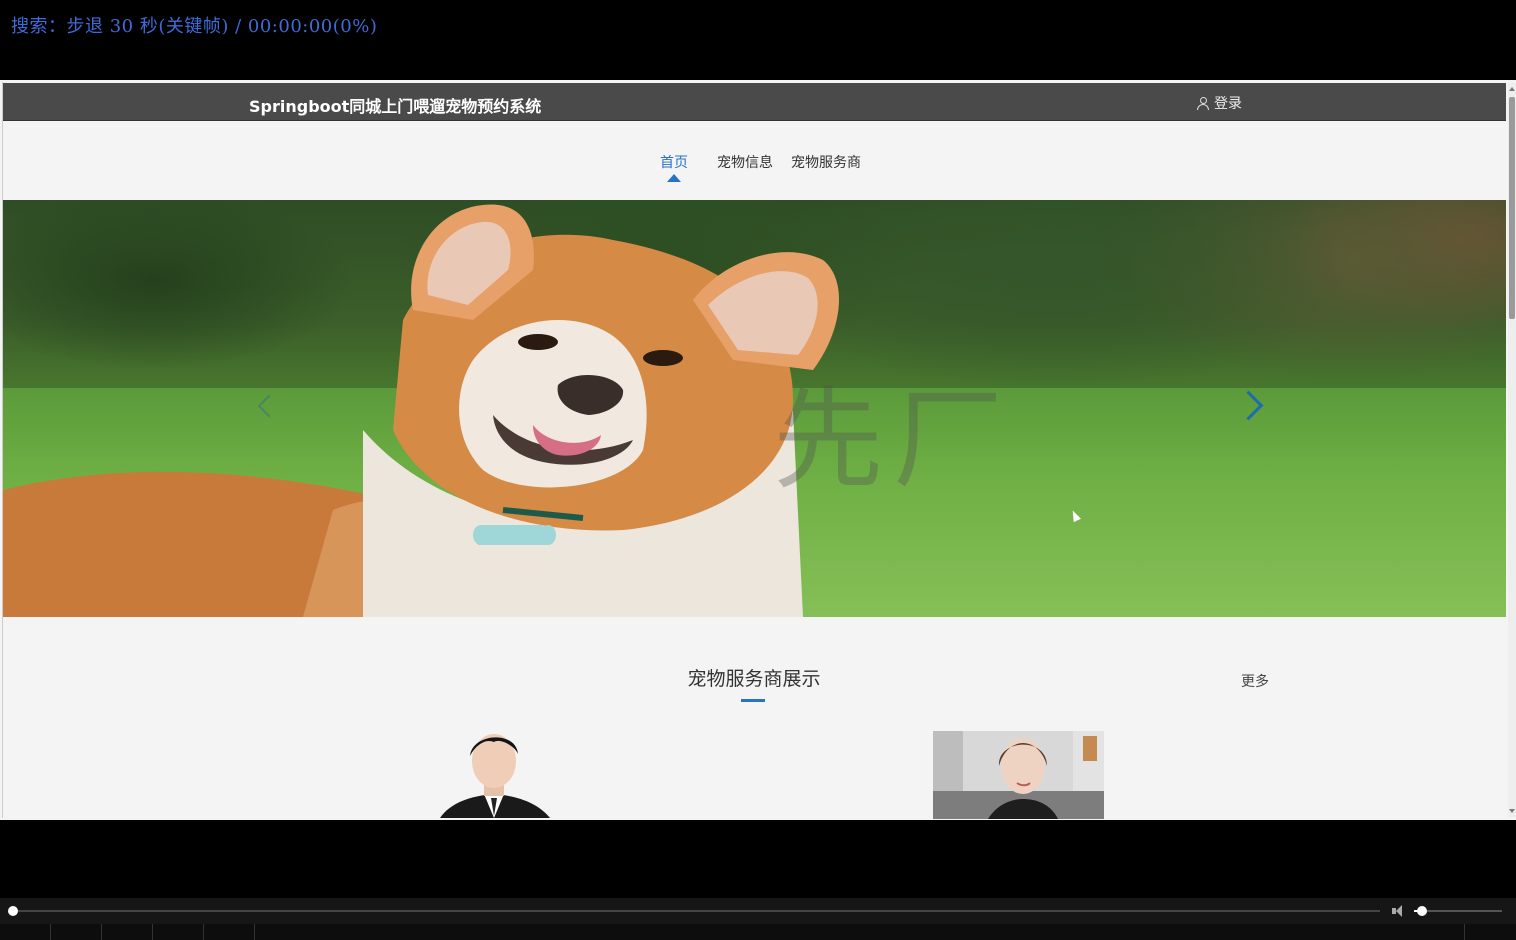  What do you see at coordinates (1512, 208) in the screenshot?
I see `scrollbar-thumb` at bounding box center [1512, 208].